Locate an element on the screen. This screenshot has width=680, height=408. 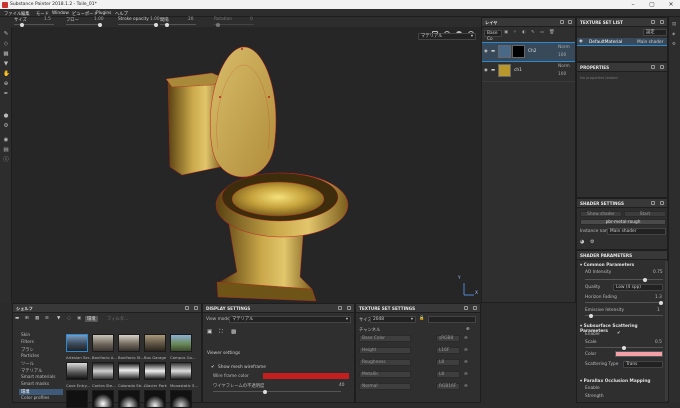
channel-format: L16F is located at coordinates (448, 350).